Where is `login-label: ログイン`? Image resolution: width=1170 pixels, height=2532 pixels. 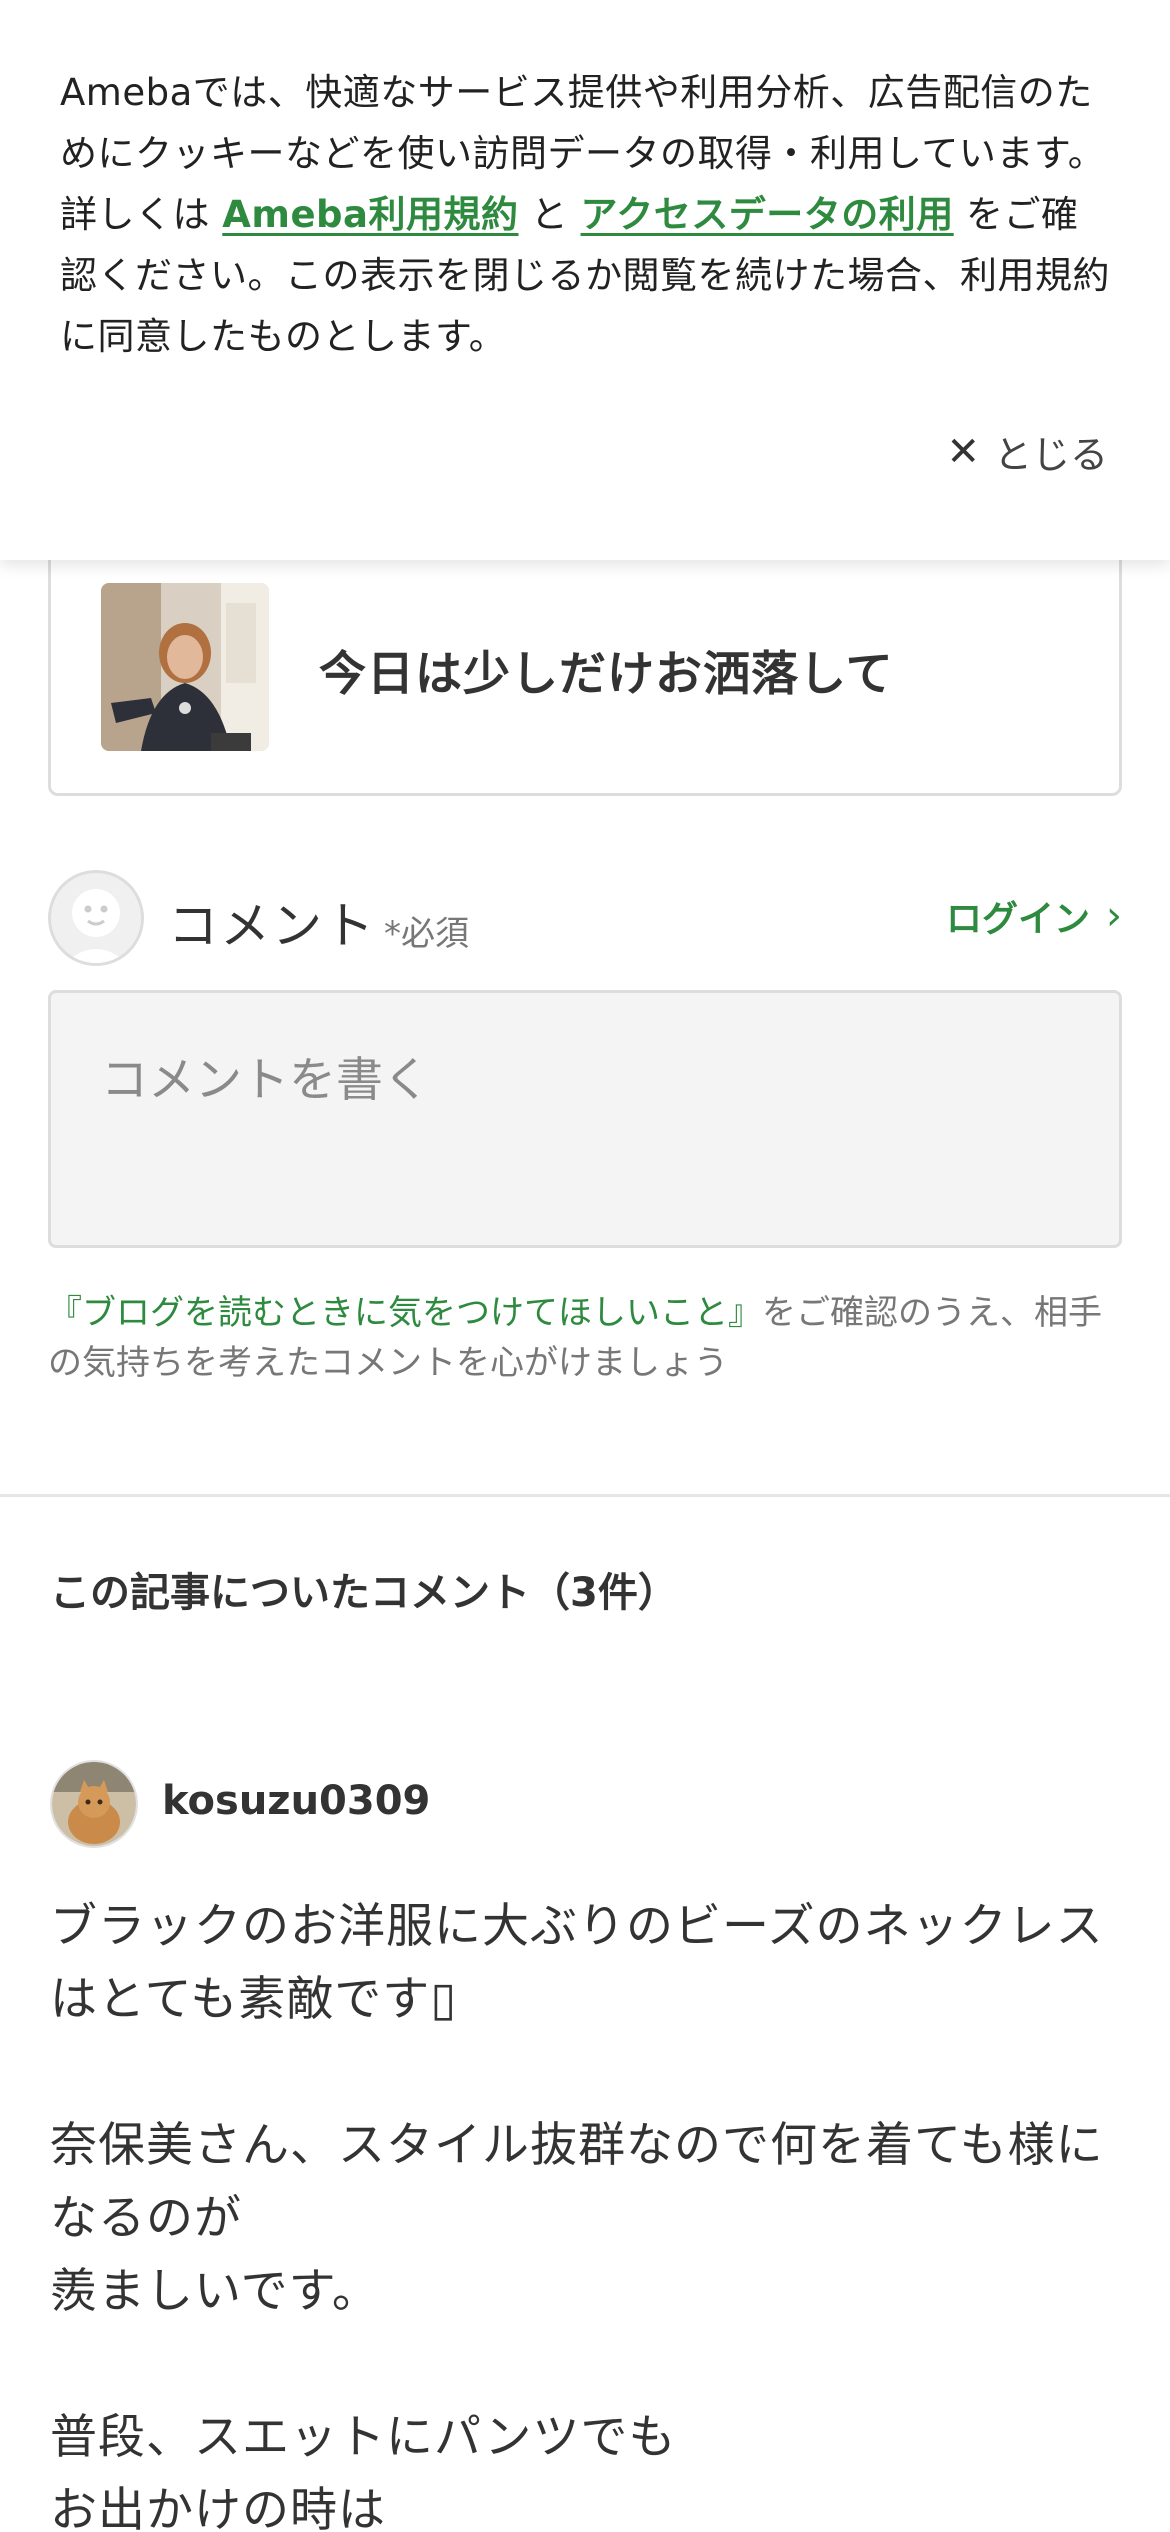
login-label: ログイン is located at coordinates (1017, 919).